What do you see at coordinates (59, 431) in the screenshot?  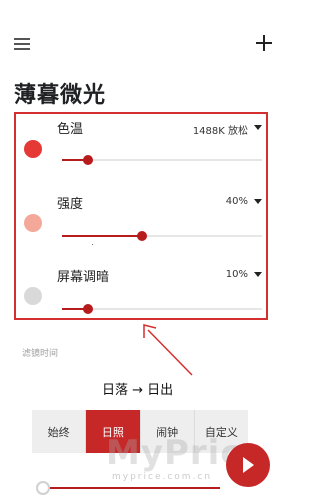 I see `tab-always: 始终` at bounding box center [59, 431].